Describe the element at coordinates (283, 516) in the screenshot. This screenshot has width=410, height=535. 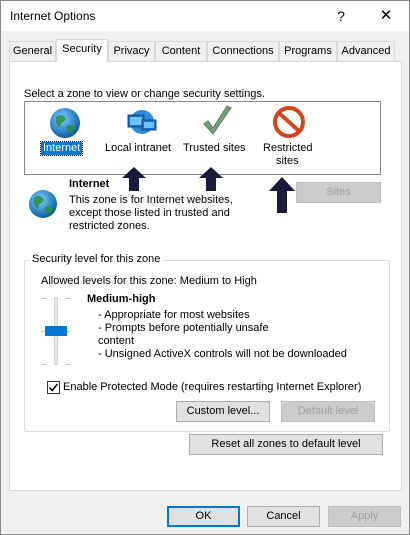
I see `cancel-button: Cancel` at that location.